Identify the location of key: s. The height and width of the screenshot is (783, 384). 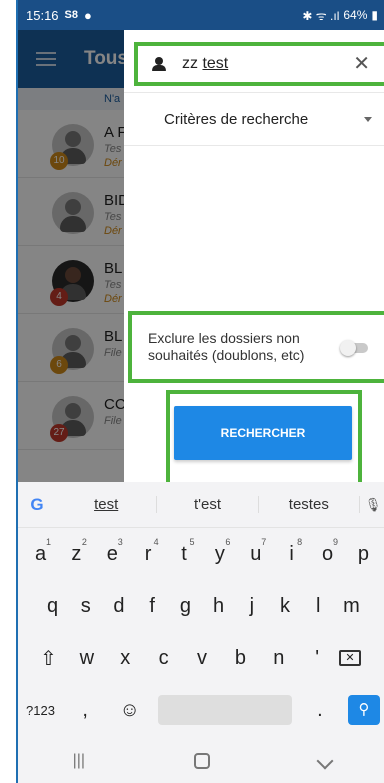
(85, 606).